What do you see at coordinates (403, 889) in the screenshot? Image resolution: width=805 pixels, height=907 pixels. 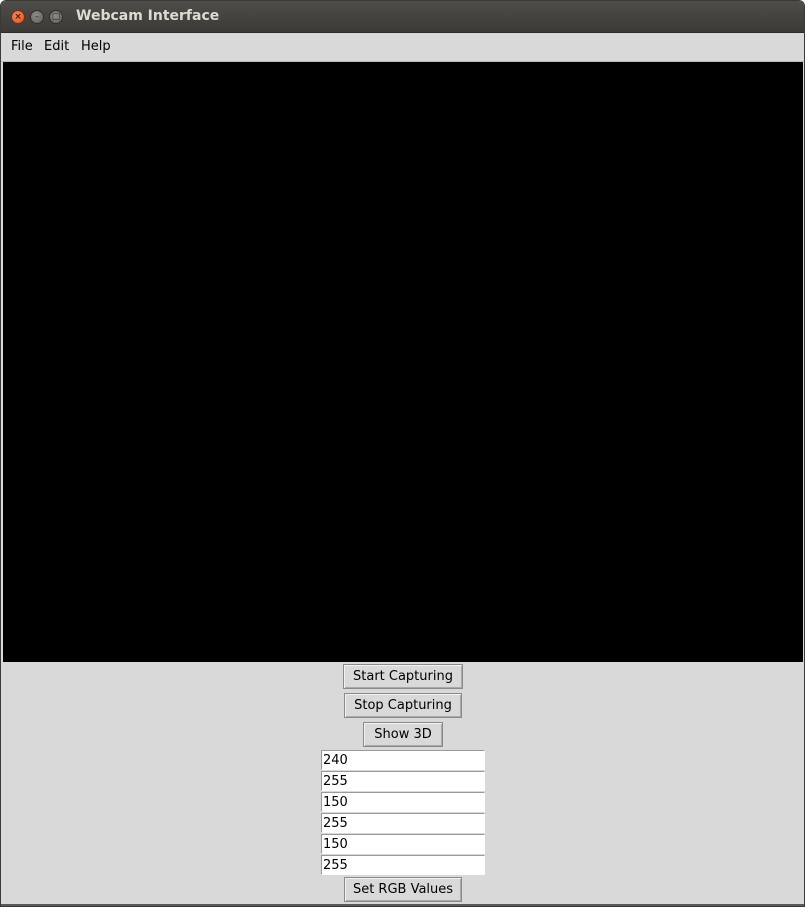 I see `set-rgb-values-button: Set RGB Values` at bounding box center [403, 889].